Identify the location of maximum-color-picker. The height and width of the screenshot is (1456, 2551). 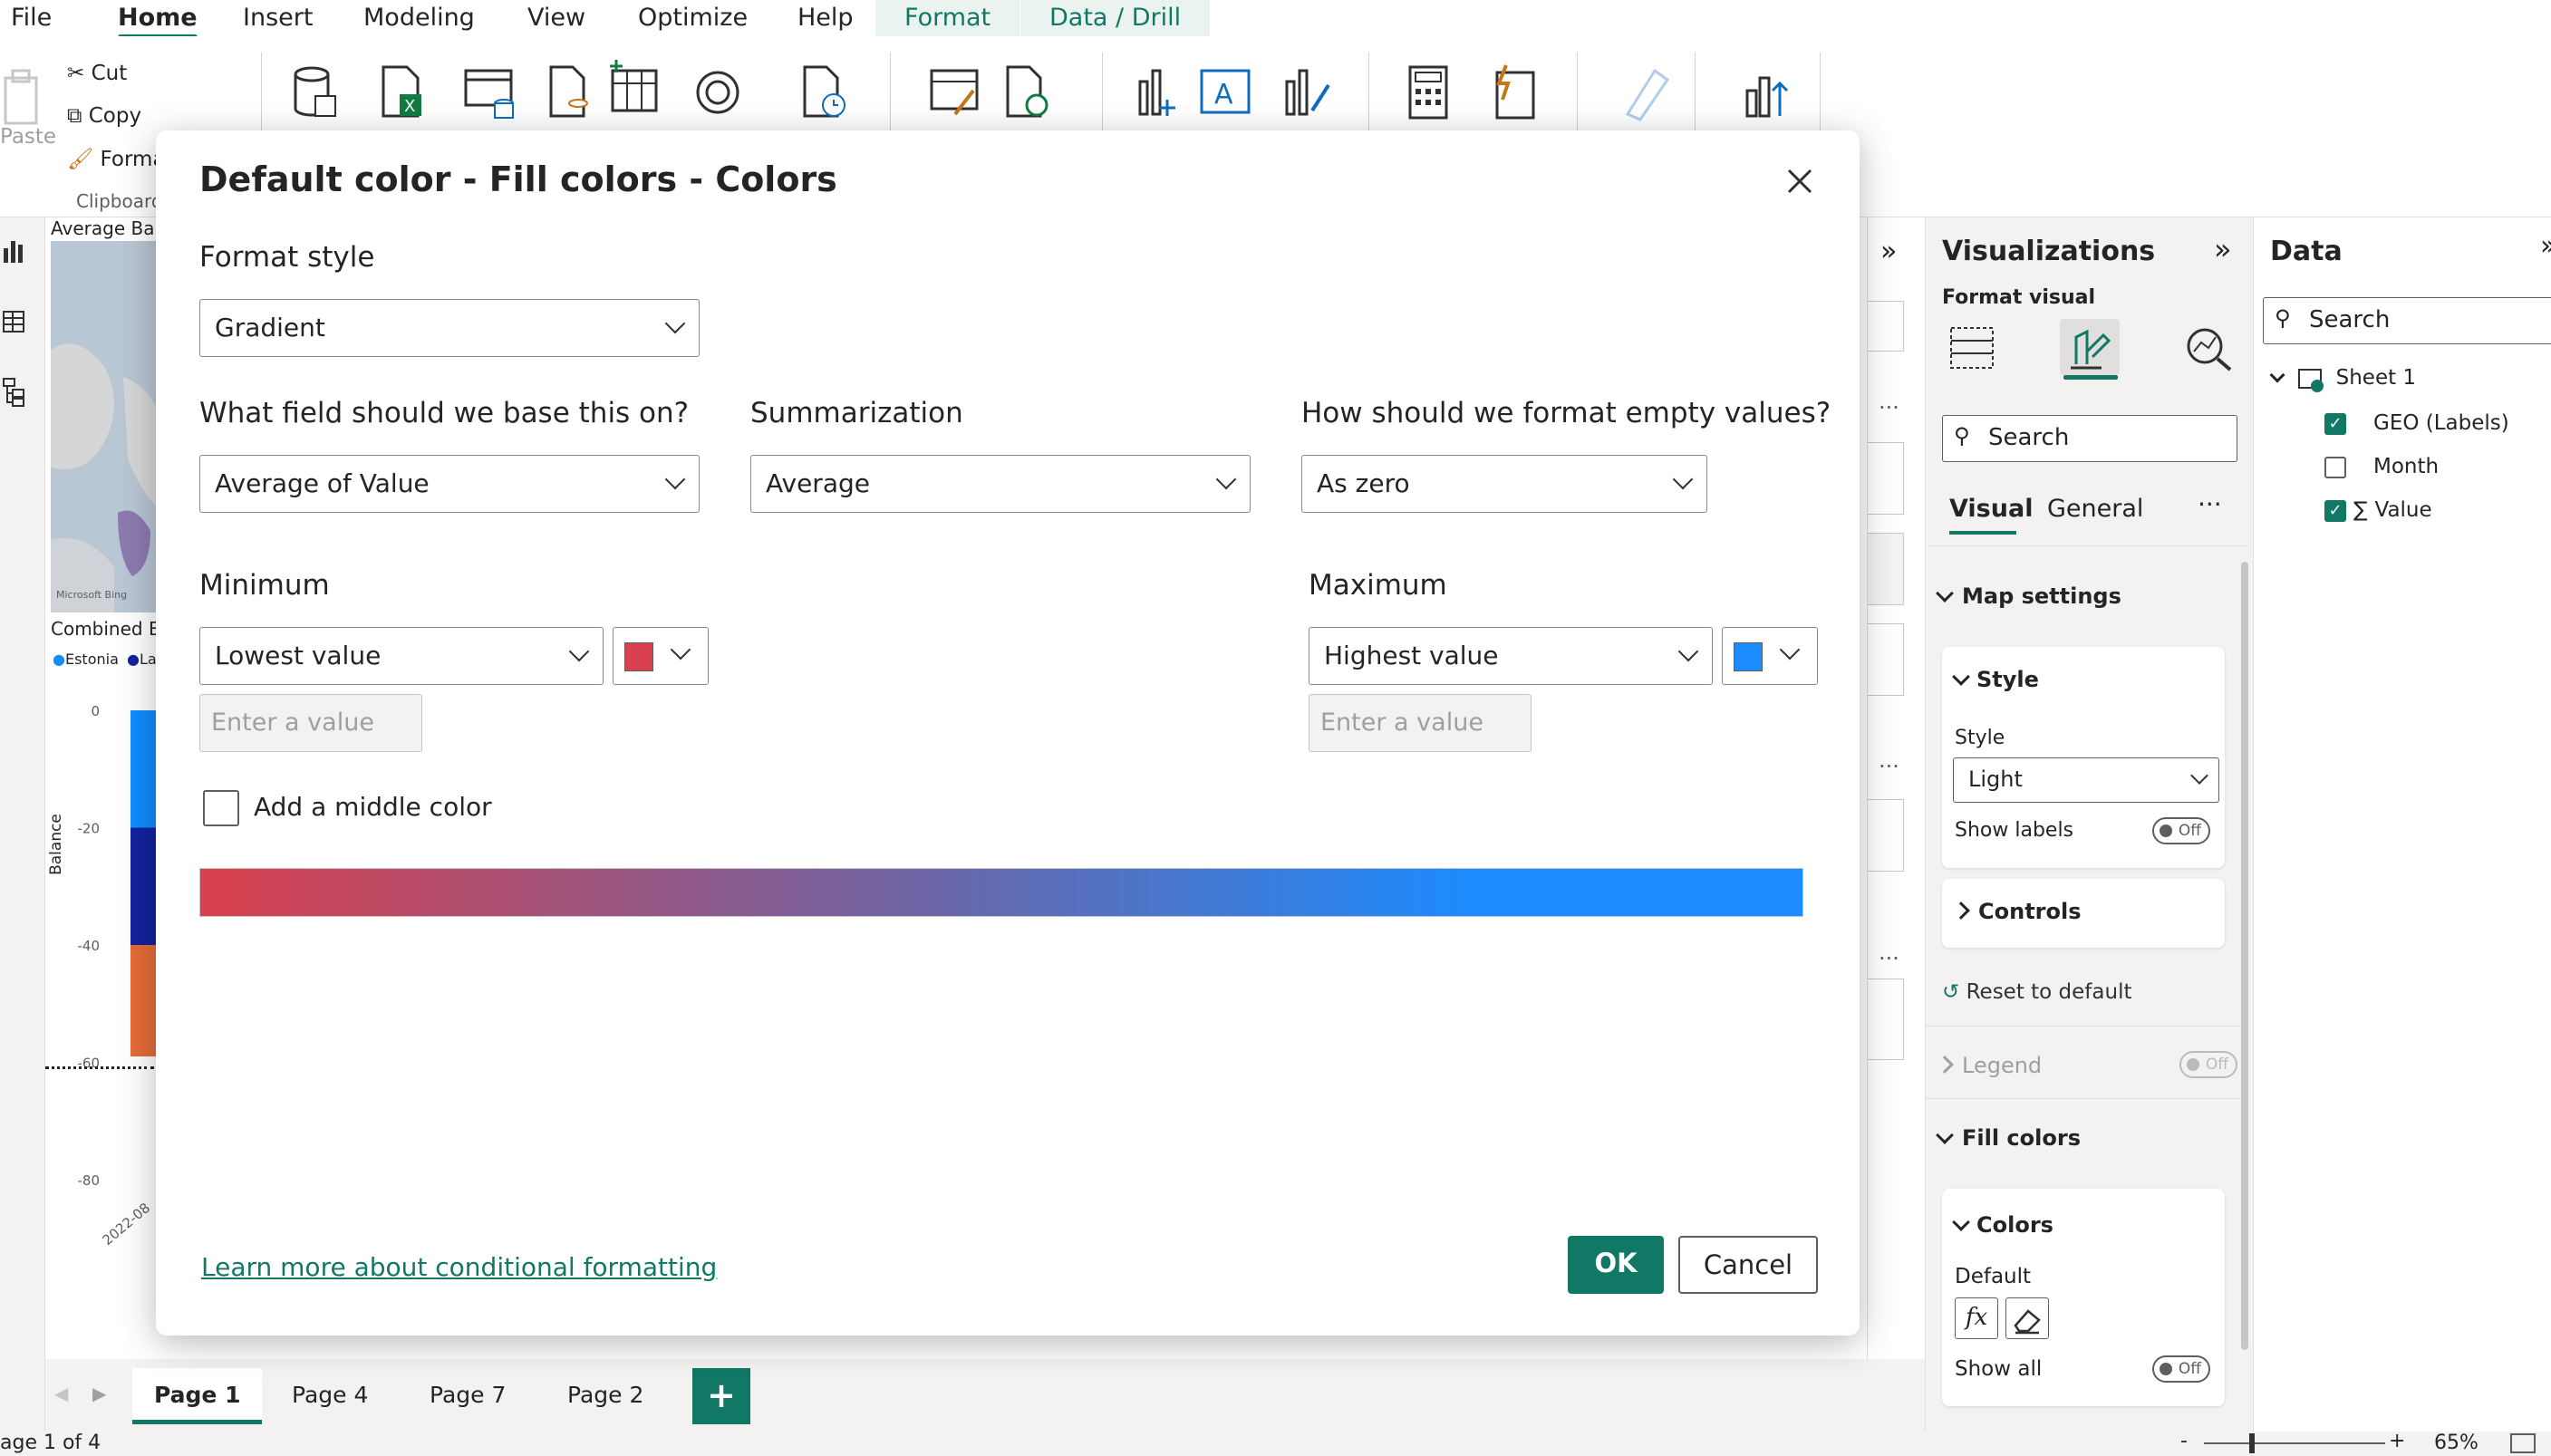
(1770, 656).